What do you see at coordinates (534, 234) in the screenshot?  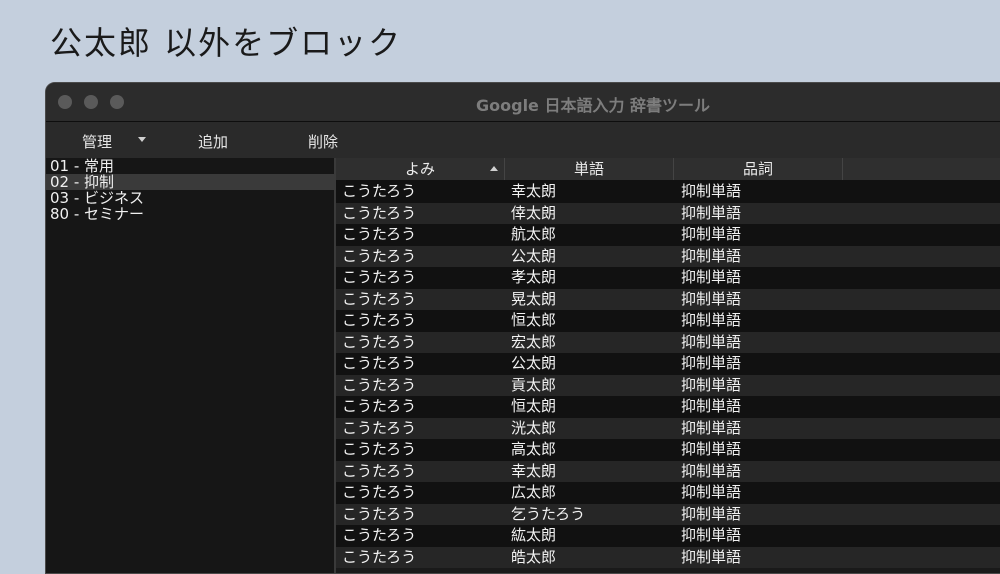 I see `cell-word: 航太郎` at bounding box center [534, 234].